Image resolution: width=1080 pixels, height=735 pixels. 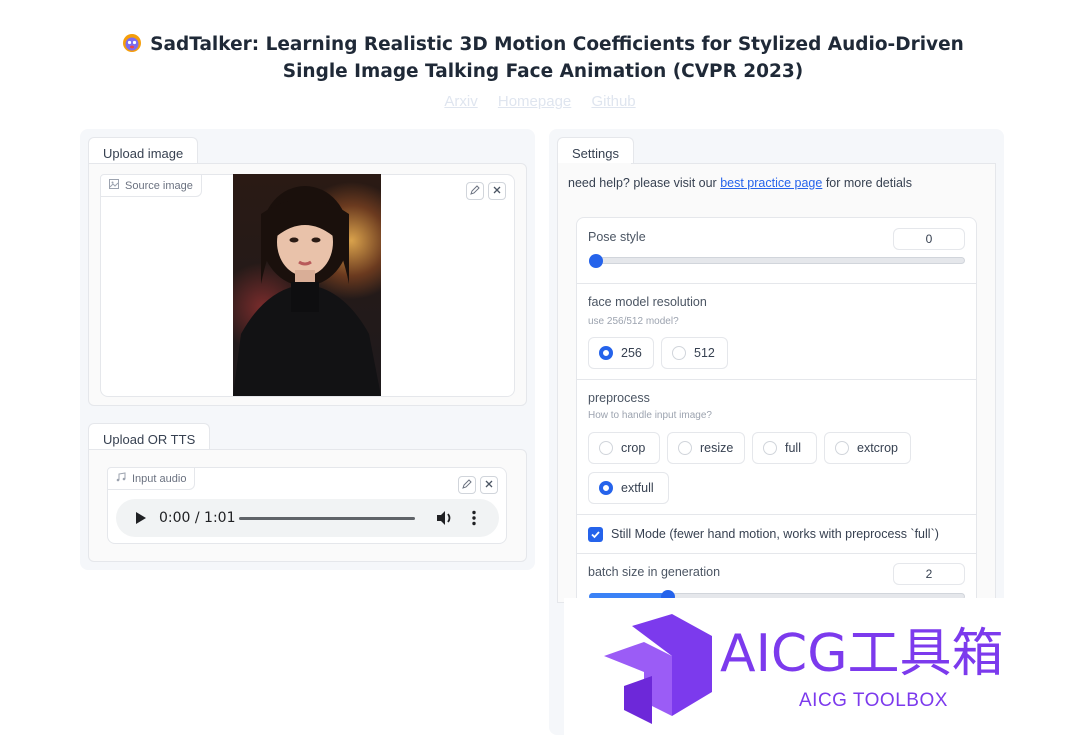 What do you see at coordinates (793, 448) in the screenshot?
I see `radio-full-label: full` at bounding box center [793, 448].